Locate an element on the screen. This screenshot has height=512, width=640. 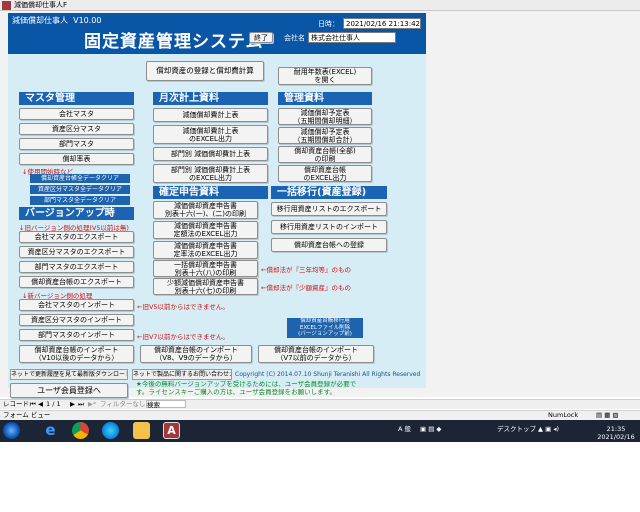
asset-class-import-button: 資産区分マスタのインポート is located at coordinates (76, 320).